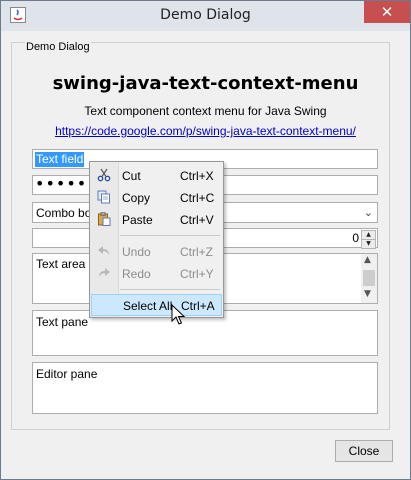  I want to click on window-close-button: ✕, so click(387, 12).